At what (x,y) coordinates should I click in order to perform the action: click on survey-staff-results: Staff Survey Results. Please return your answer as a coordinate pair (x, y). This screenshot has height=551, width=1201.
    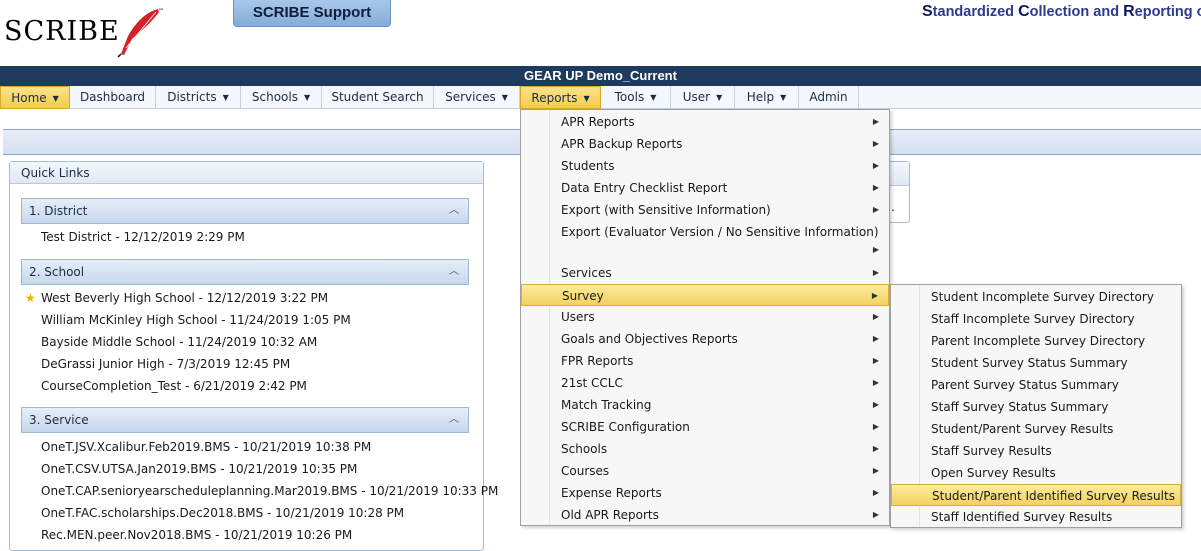
    Looking at the image, I should click on (1036, 451).